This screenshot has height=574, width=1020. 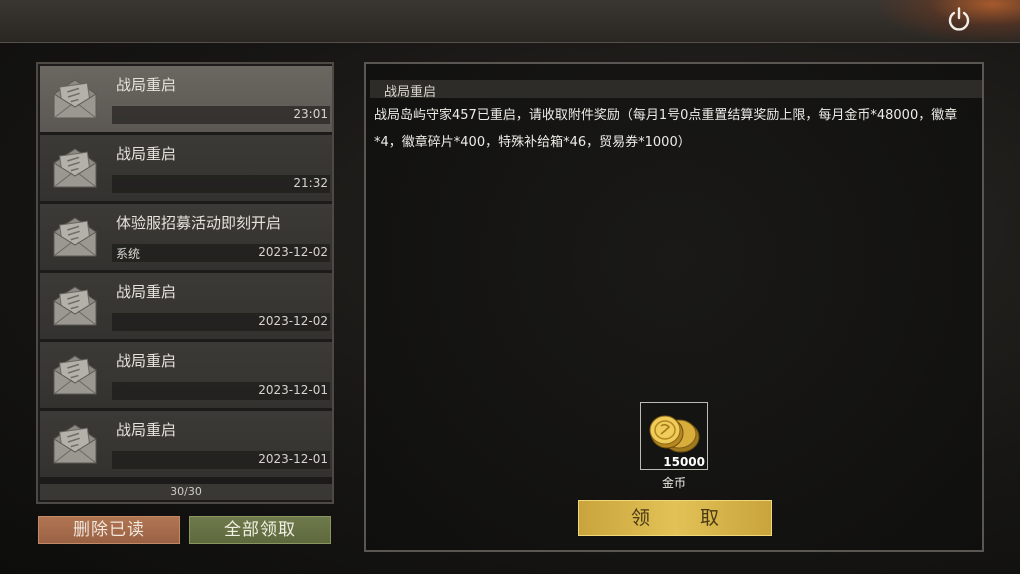 I want to click on power-button, so click(x=959, y=19).